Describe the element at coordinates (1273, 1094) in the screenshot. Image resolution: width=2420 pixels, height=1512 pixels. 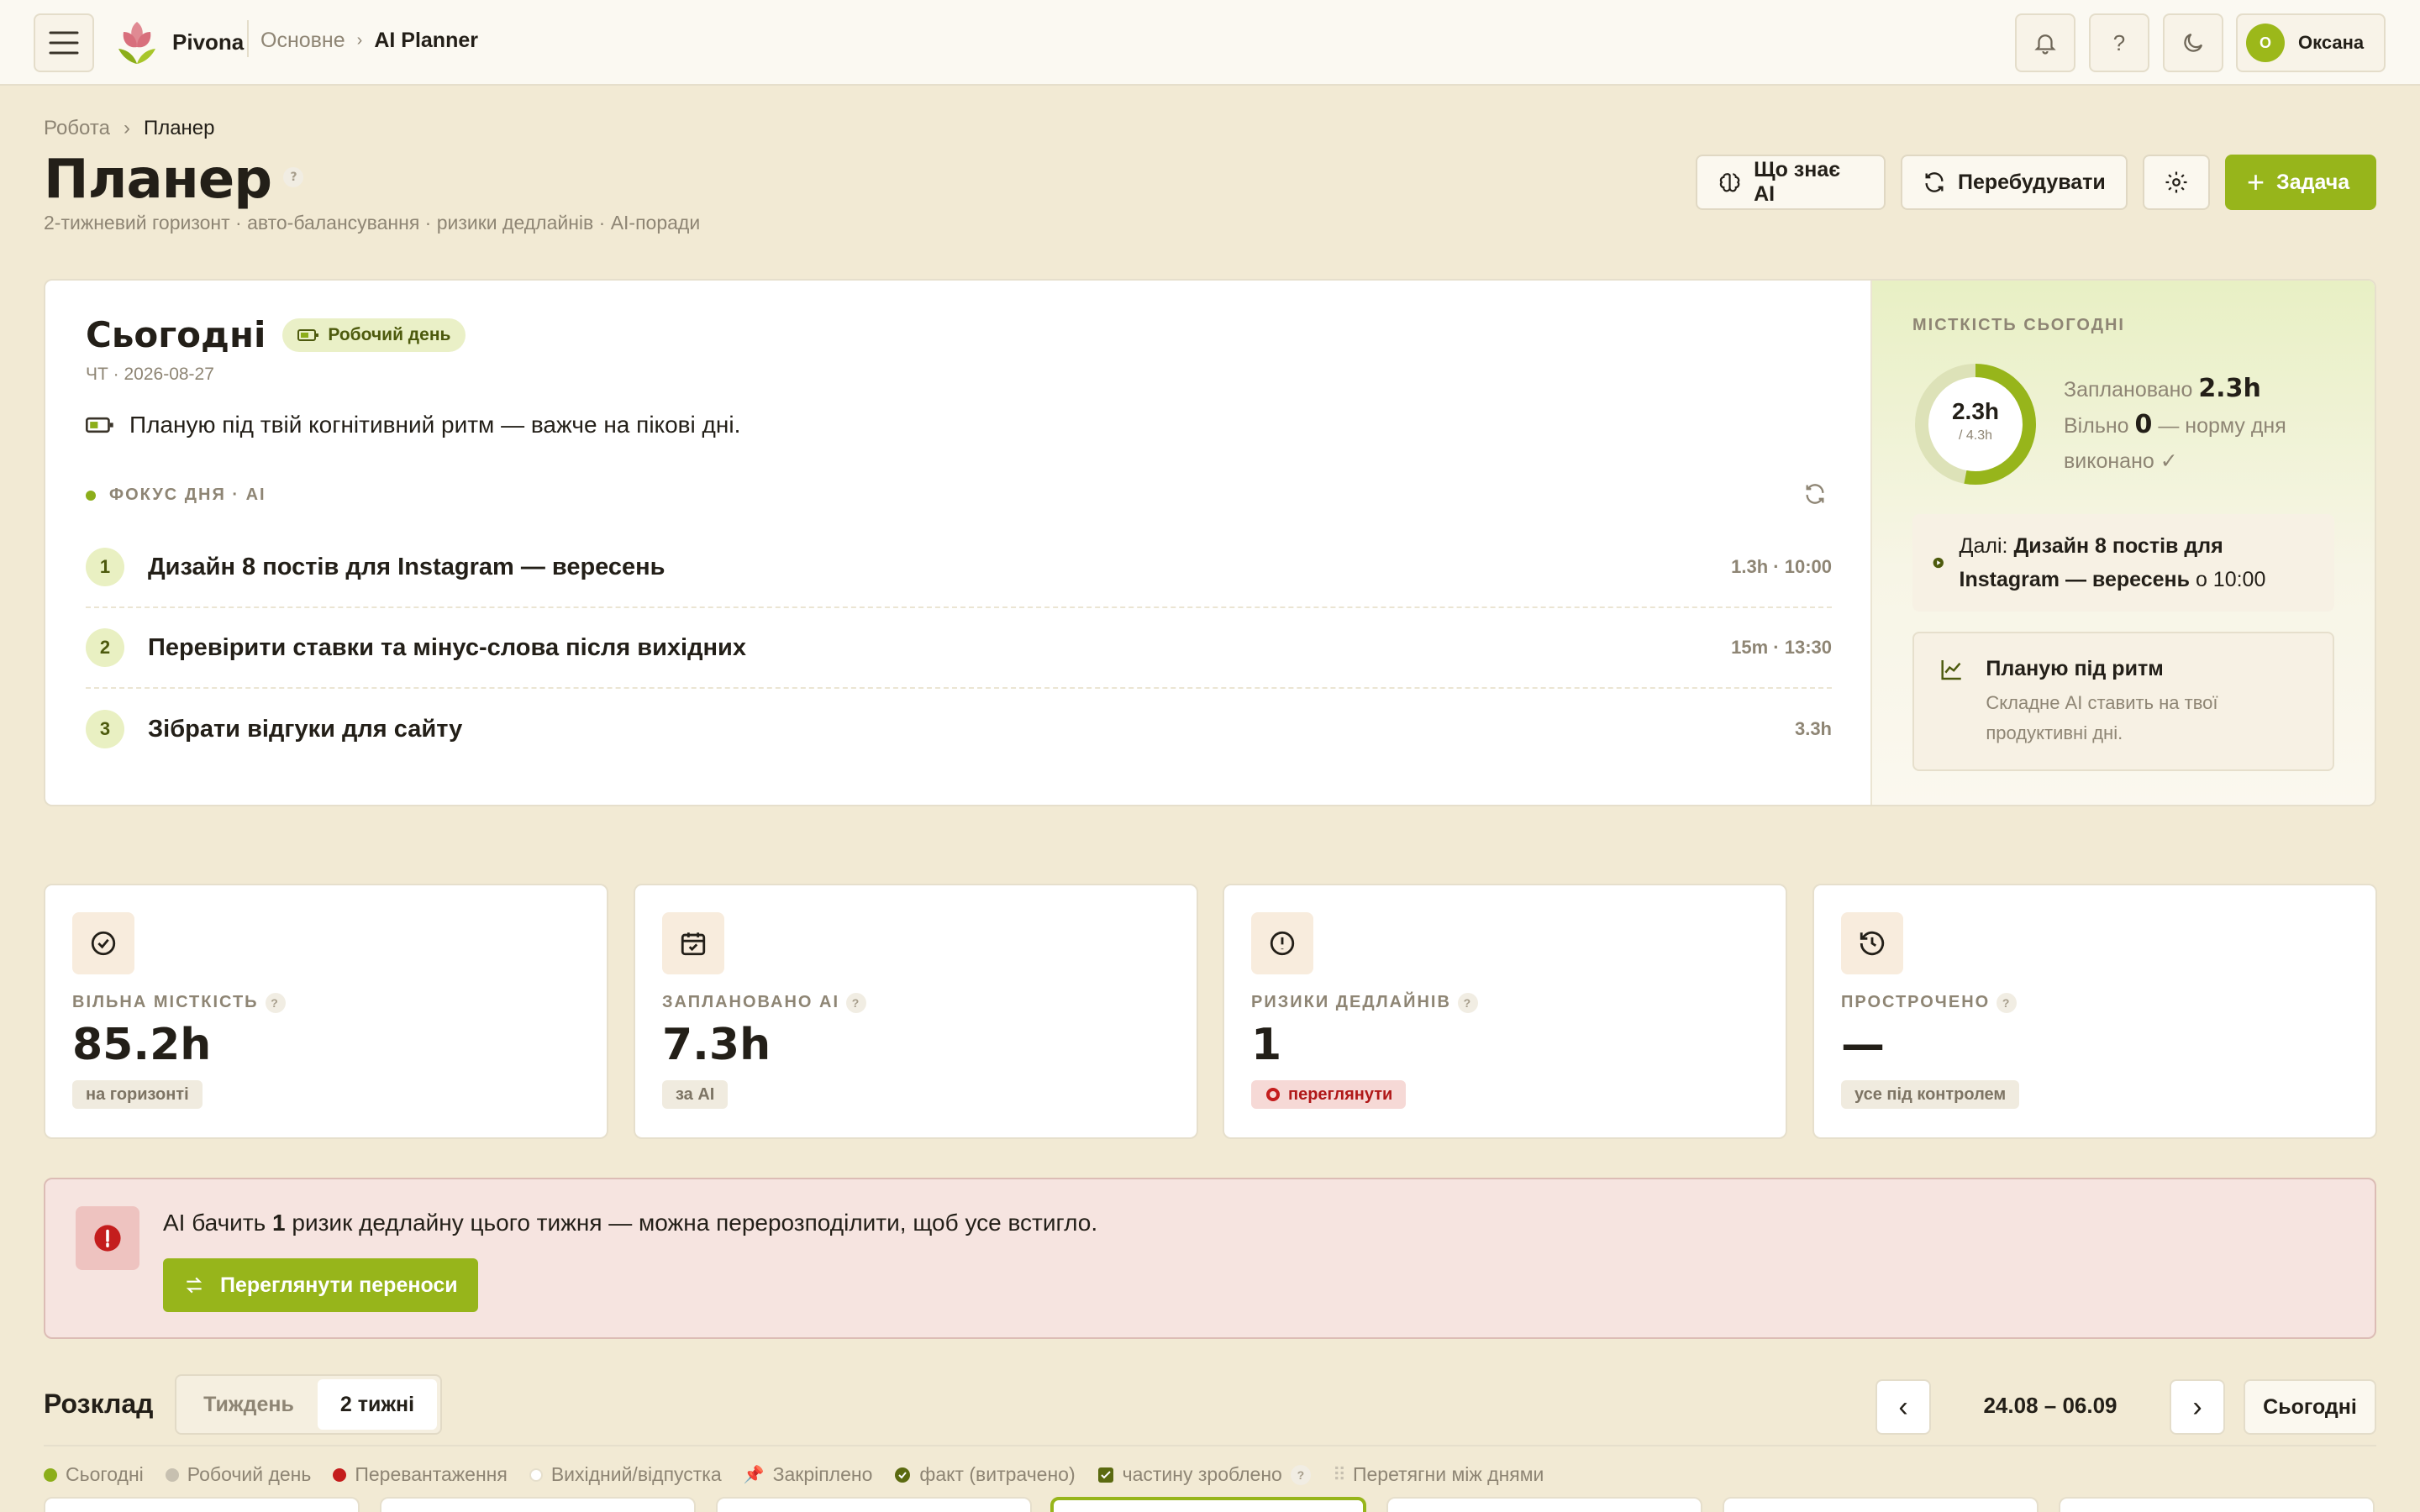
I see `target-icon` at that location.